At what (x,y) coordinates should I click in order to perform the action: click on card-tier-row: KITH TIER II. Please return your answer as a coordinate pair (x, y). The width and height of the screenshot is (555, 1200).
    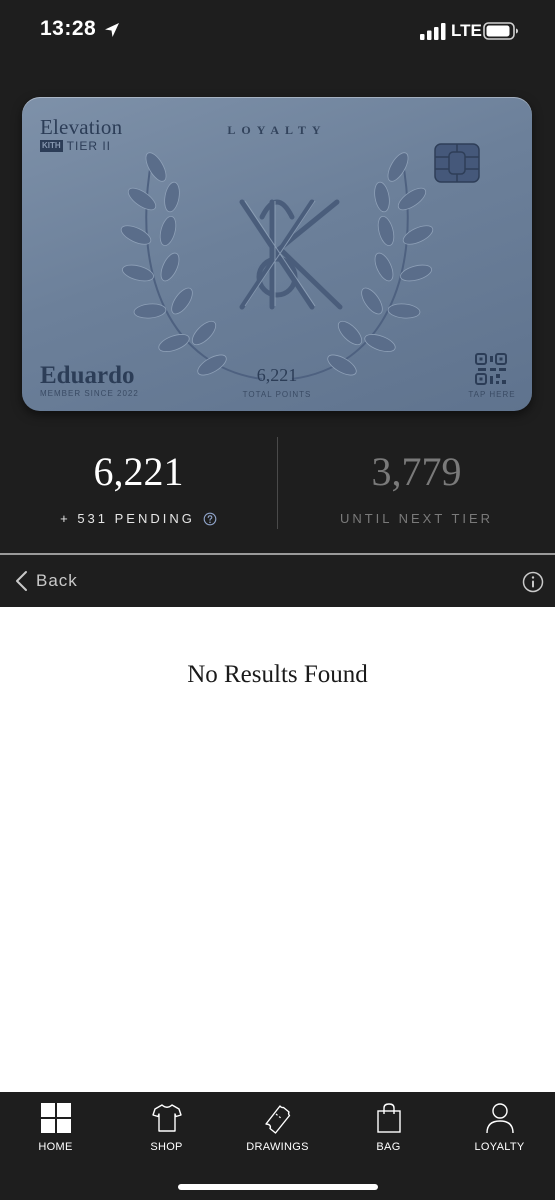
    Looking at the image, I should click on (75, 146).